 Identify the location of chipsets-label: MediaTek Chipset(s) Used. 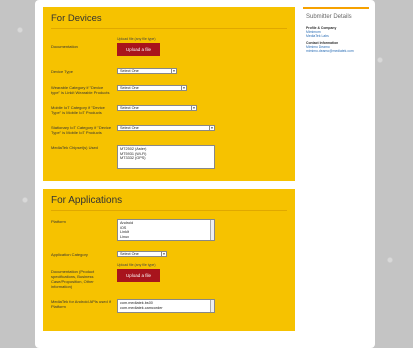
(74, 147).